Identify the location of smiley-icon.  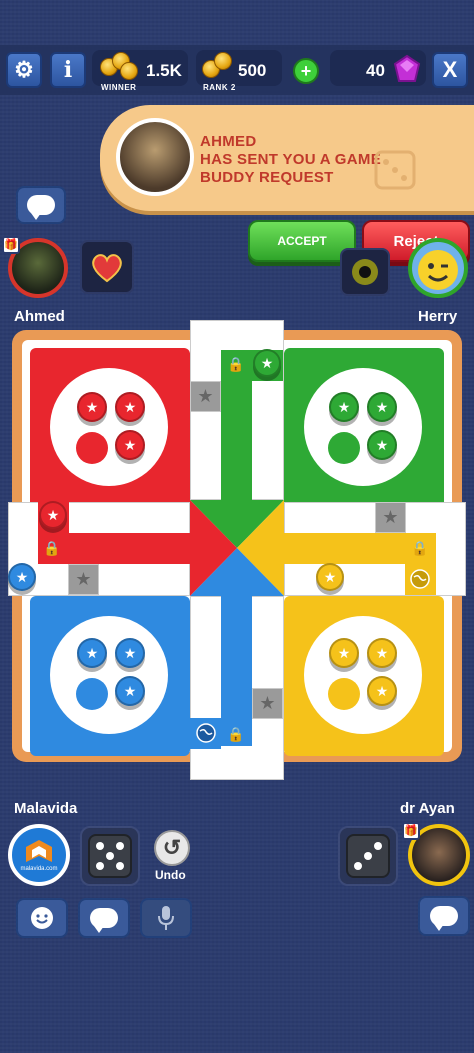
(42, 918).